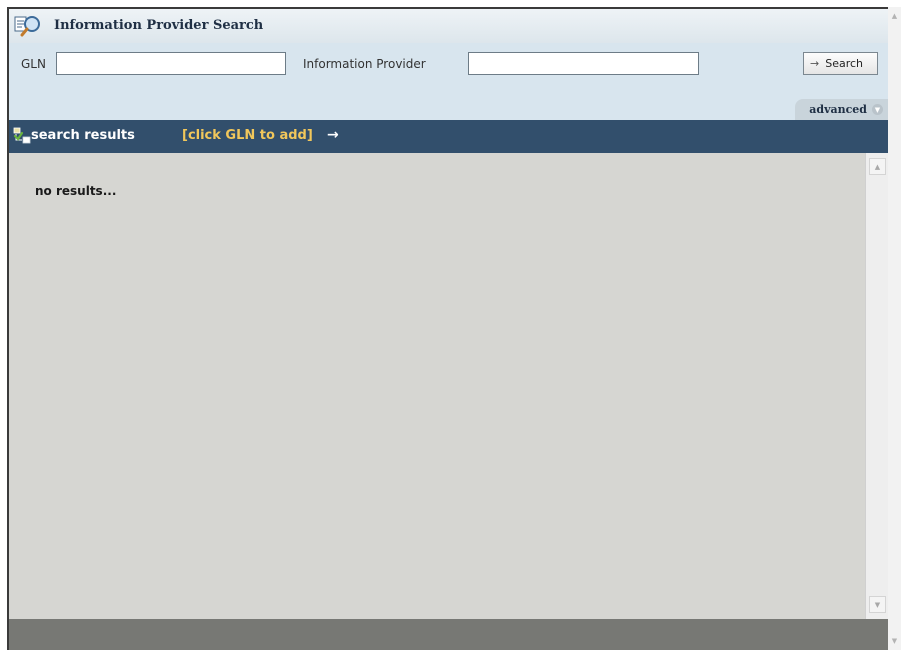  I want to click on page-scroll-up-button: ▲, so click(894, 16).